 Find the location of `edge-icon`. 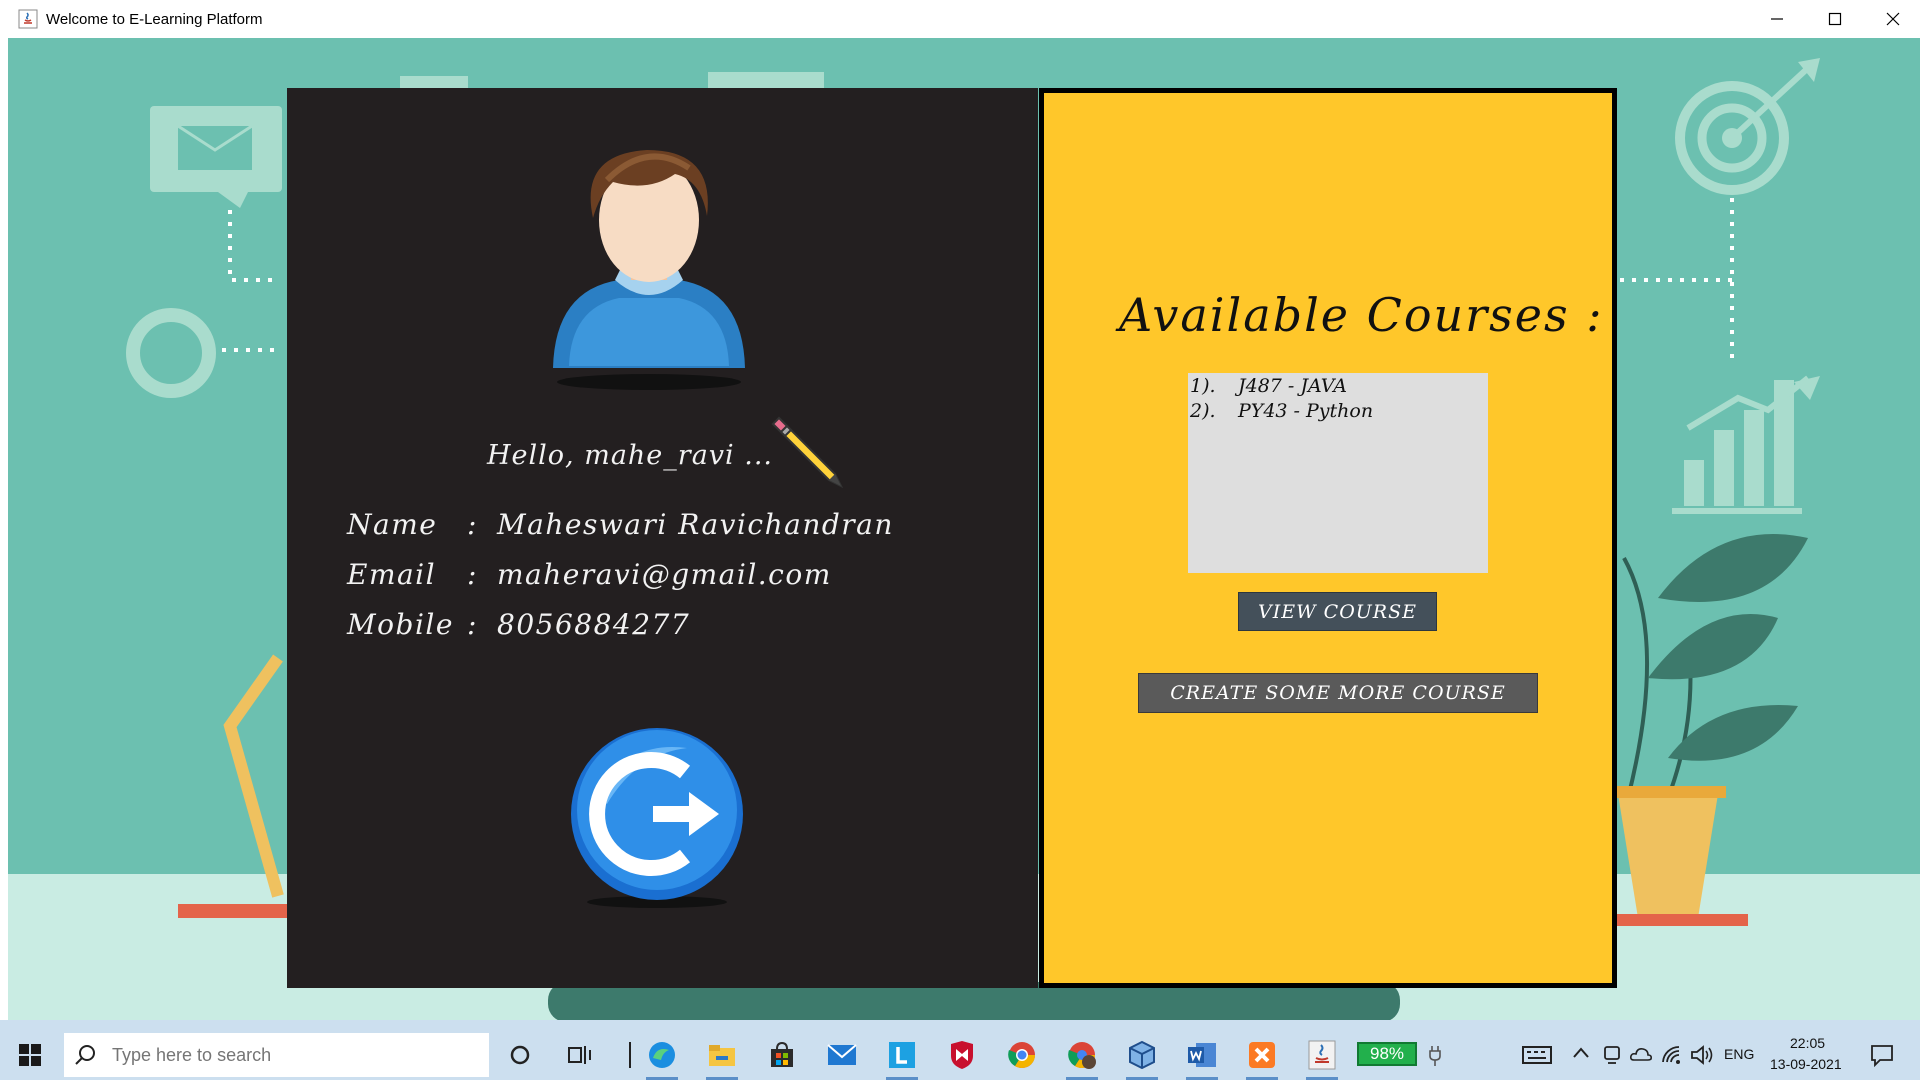

edge-icon is located at coordinates (662, 1055).